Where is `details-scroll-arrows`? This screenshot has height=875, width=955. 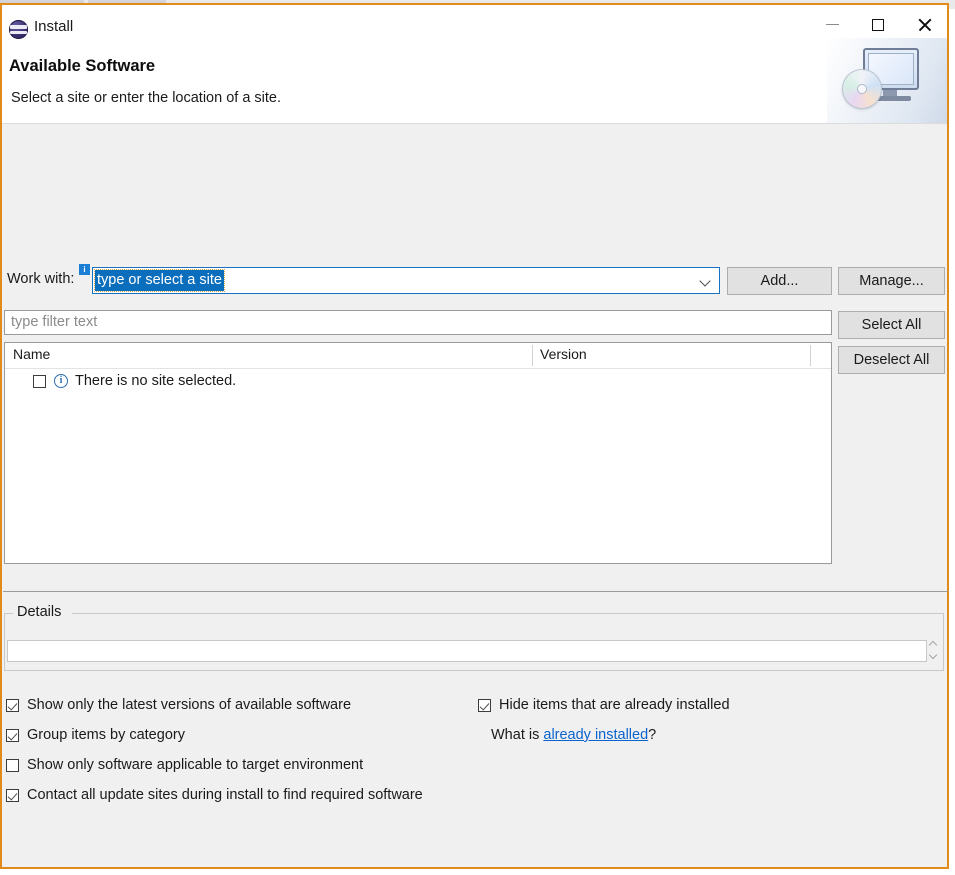 details-scroll-arrows is located at coordinates (934, 651).